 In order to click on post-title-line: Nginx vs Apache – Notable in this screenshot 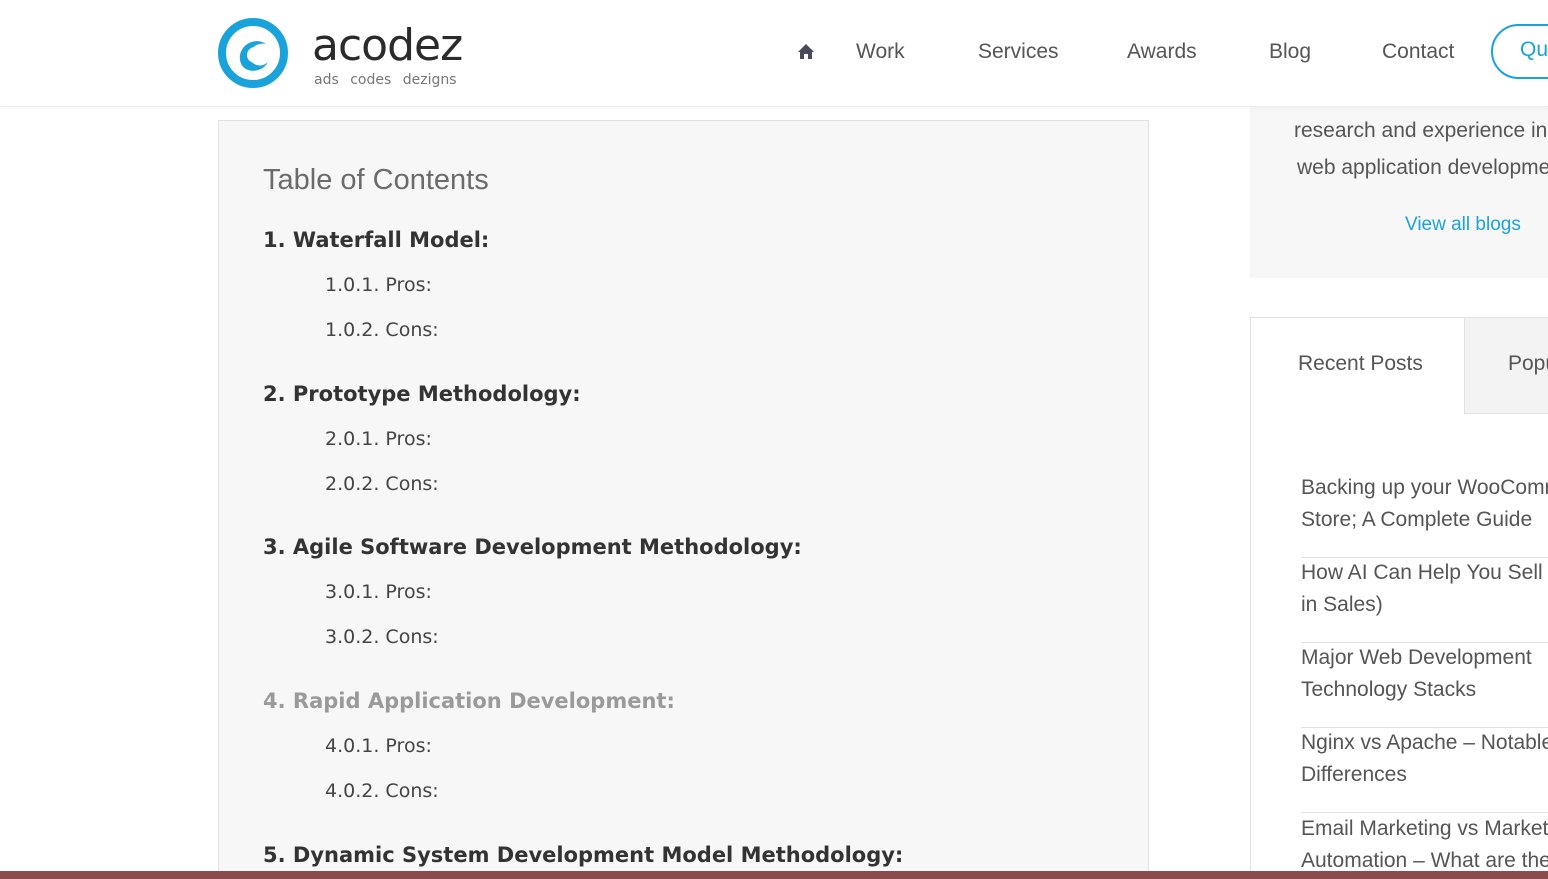, I will do `click(1424, 742)`.